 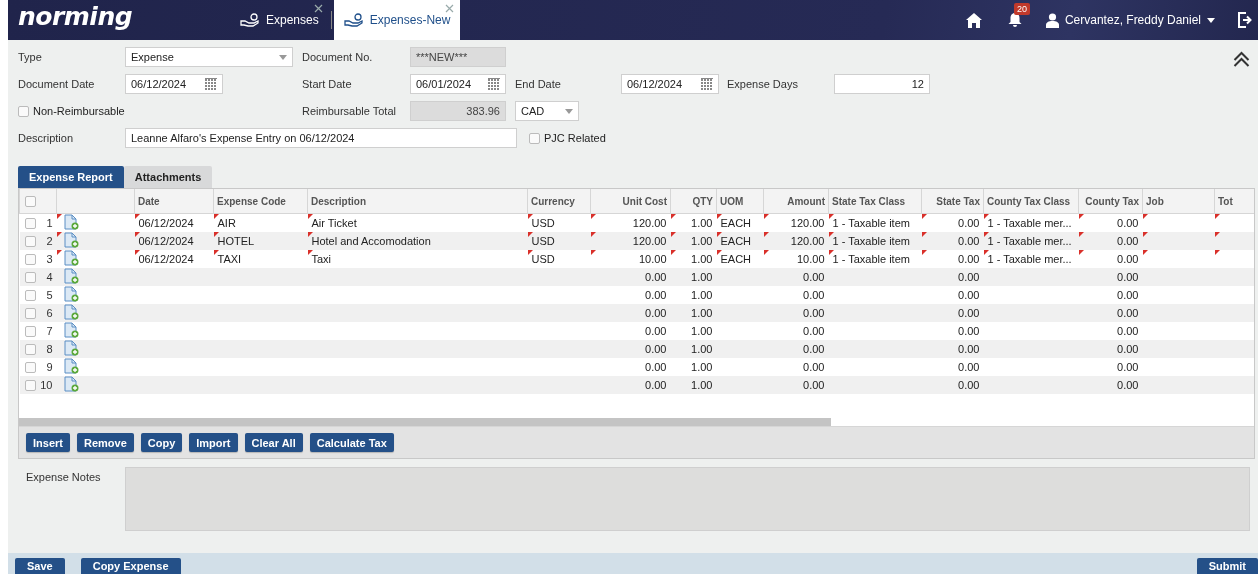 I want to click on caret-icon, so click(x=569, y=111).